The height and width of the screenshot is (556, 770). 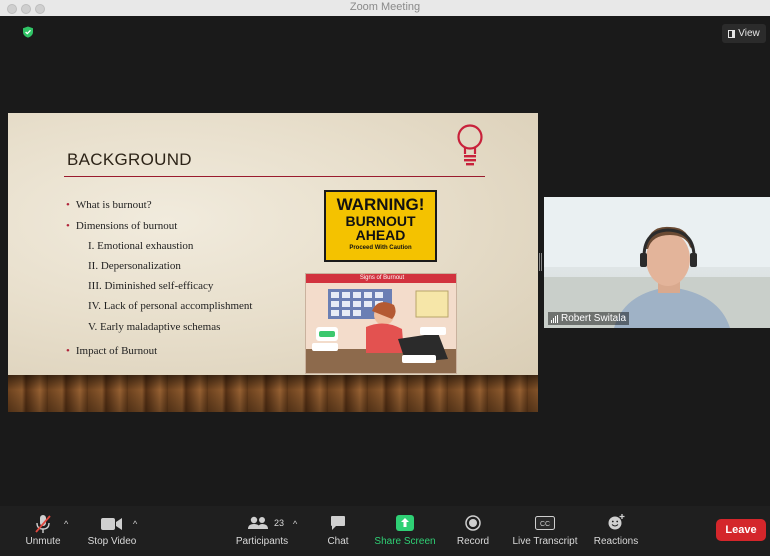 I want to click on participants-button: 23 Participants, so click(x=262, y=531).